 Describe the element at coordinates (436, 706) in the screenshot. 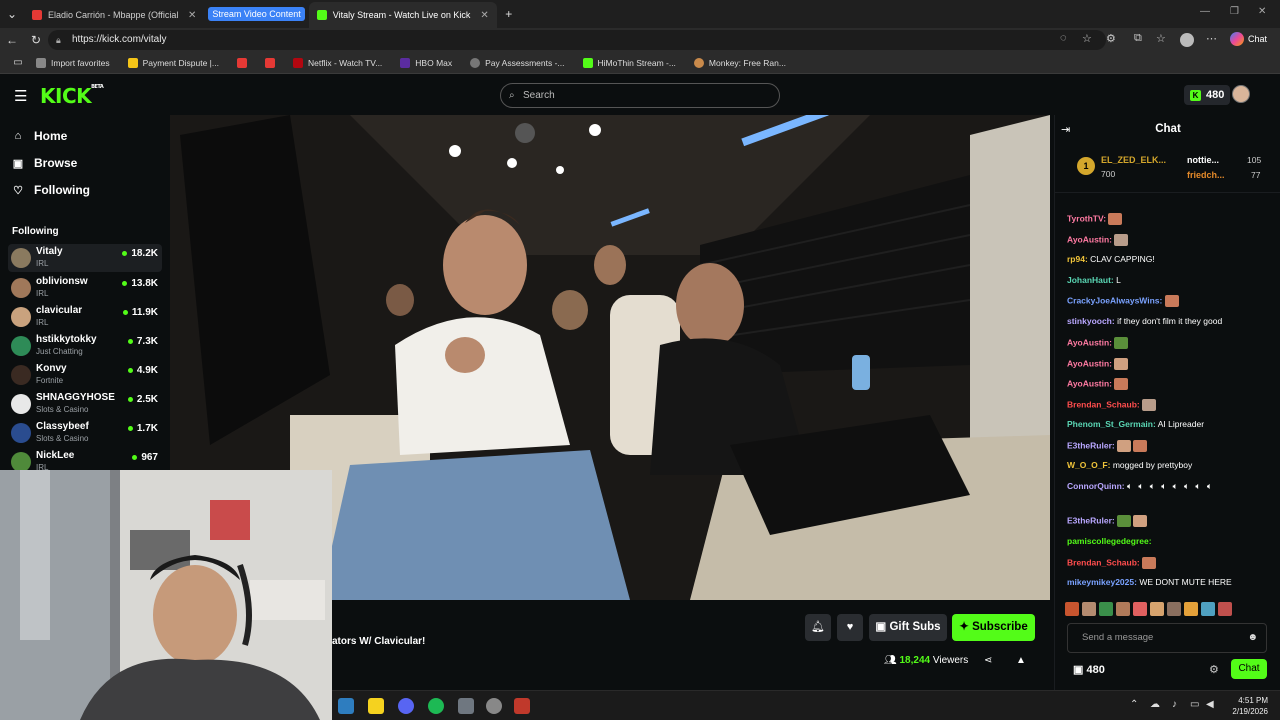

I see `spotify-icon` at that location.